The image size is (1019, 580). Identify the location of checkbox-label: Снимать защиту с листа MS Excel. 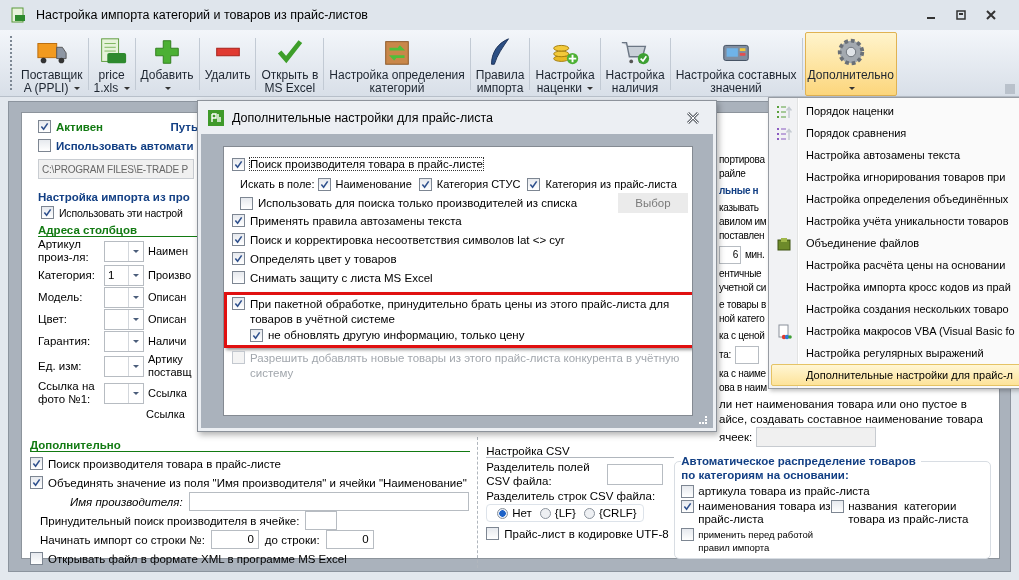
(341, 278).